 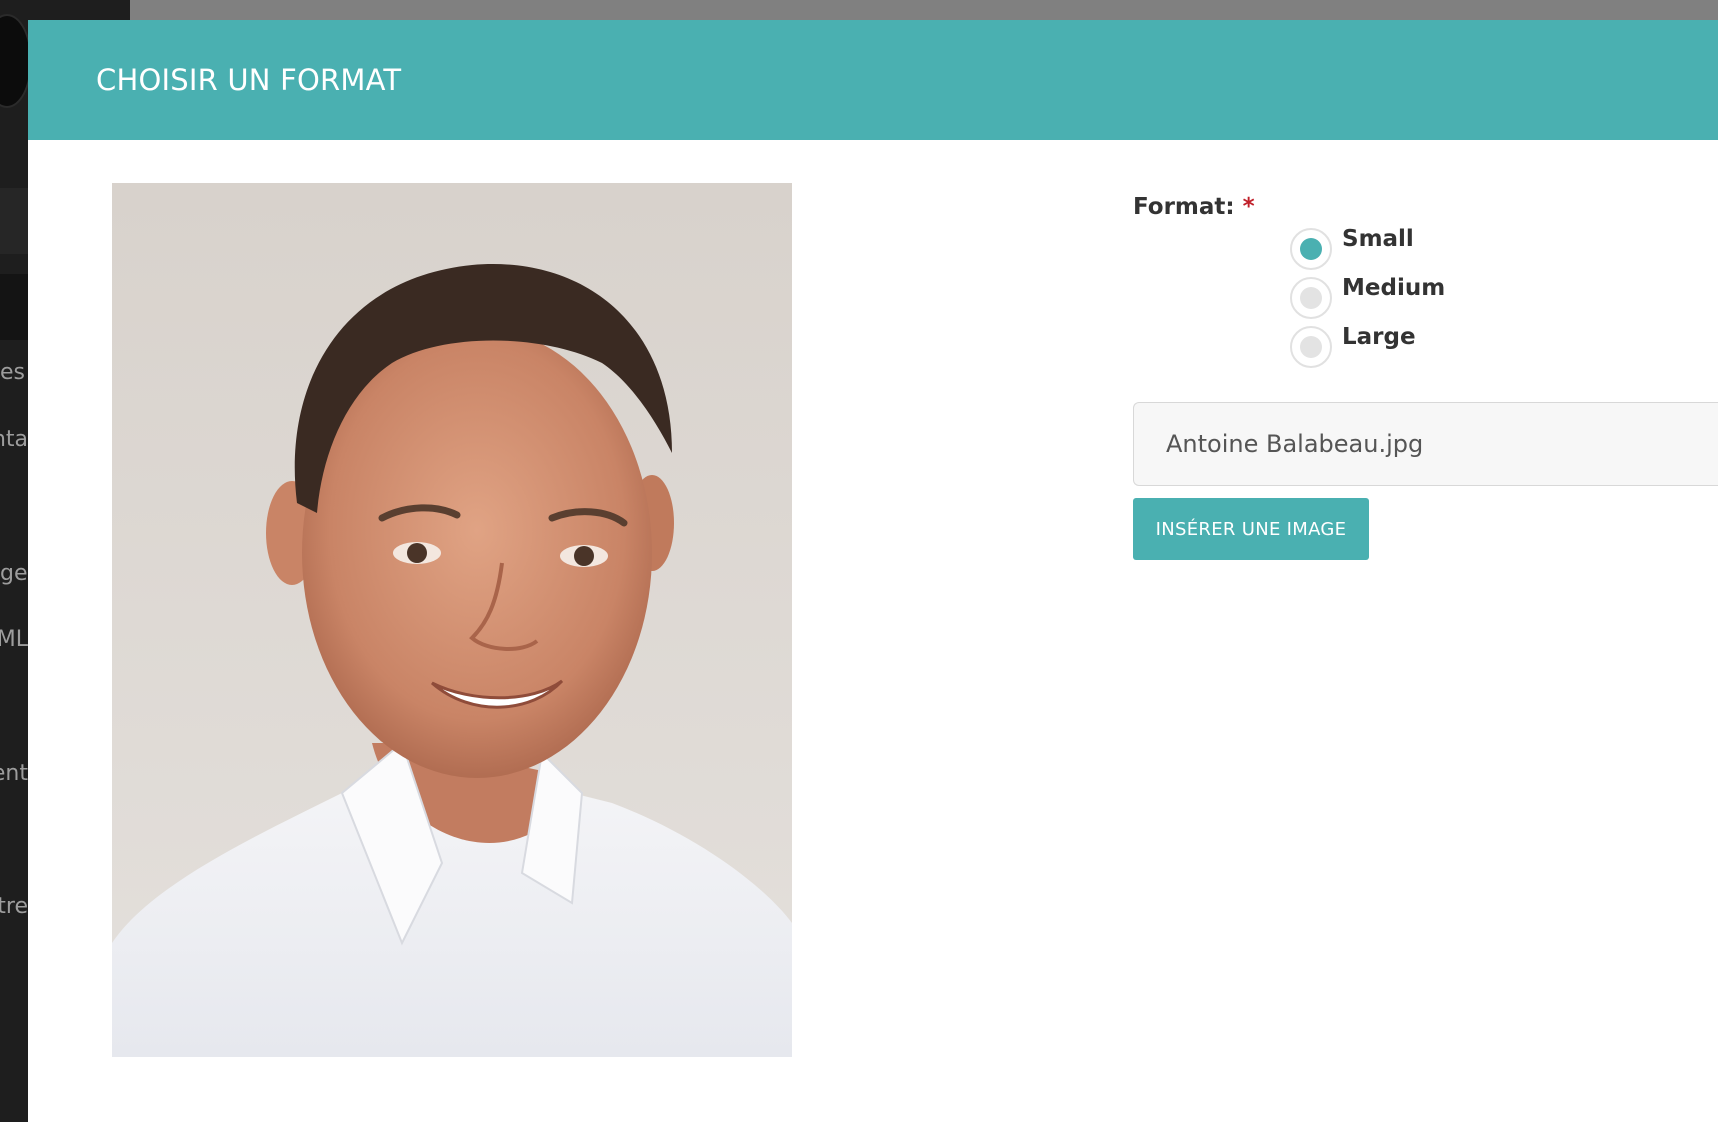 What do you see at coordinates (1425, 444) in the screenshot?
I see `filename-input` at bounding box center [1425, 444].